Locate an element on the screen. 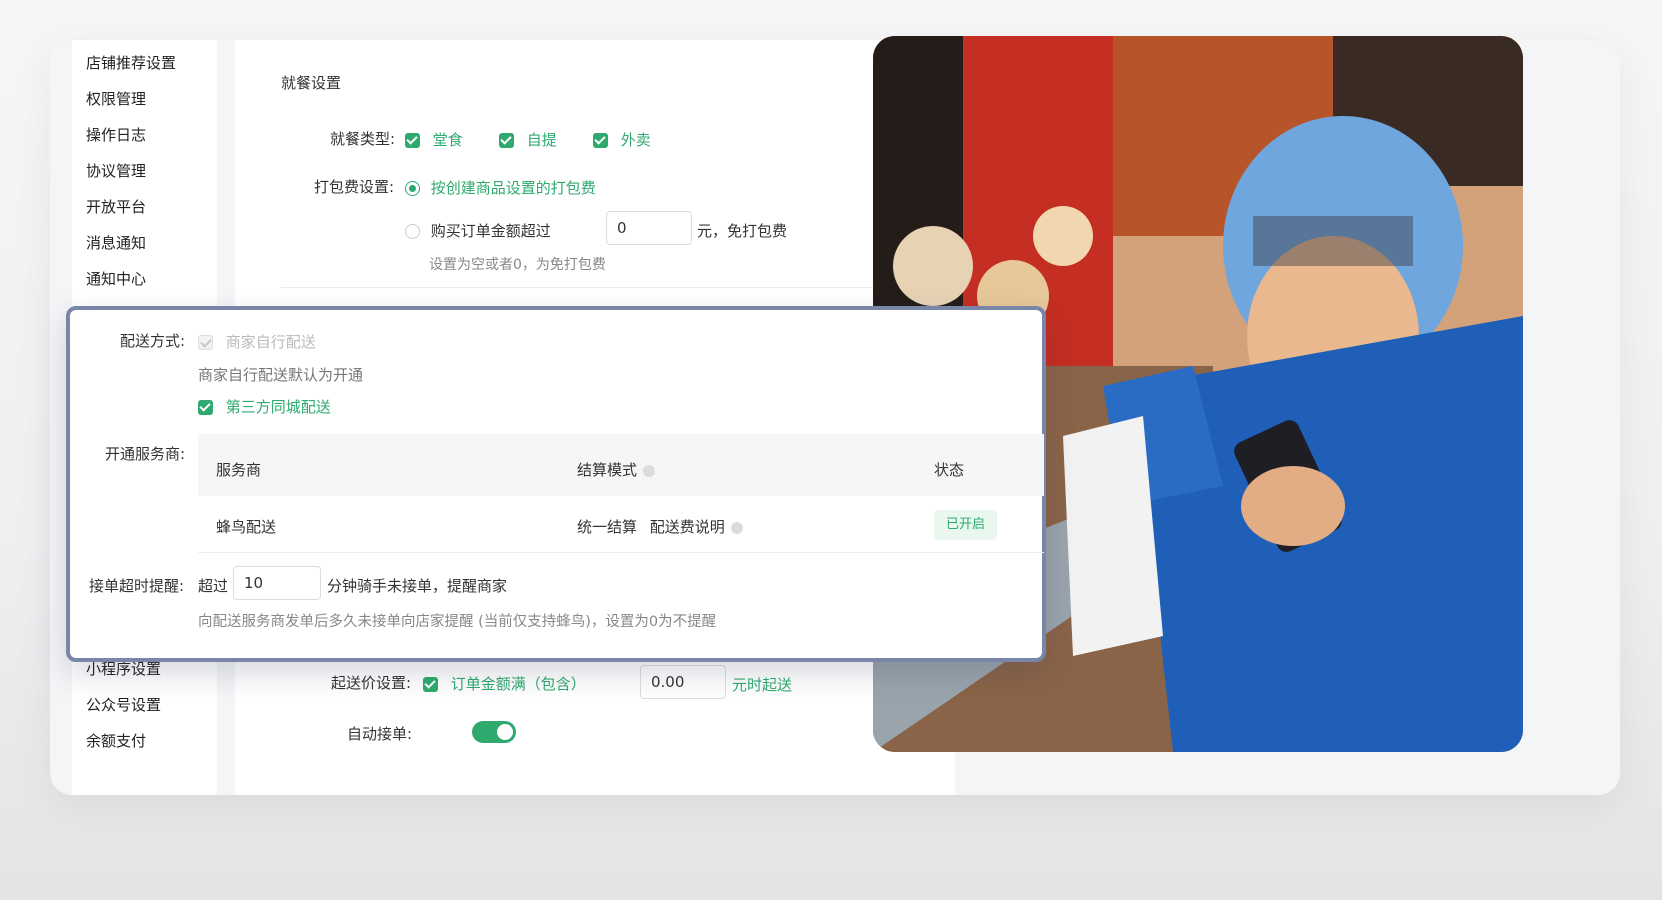 The image size is (1662, 900). auto-accept-label: 自动接单: is located at coordinates (380, 734).